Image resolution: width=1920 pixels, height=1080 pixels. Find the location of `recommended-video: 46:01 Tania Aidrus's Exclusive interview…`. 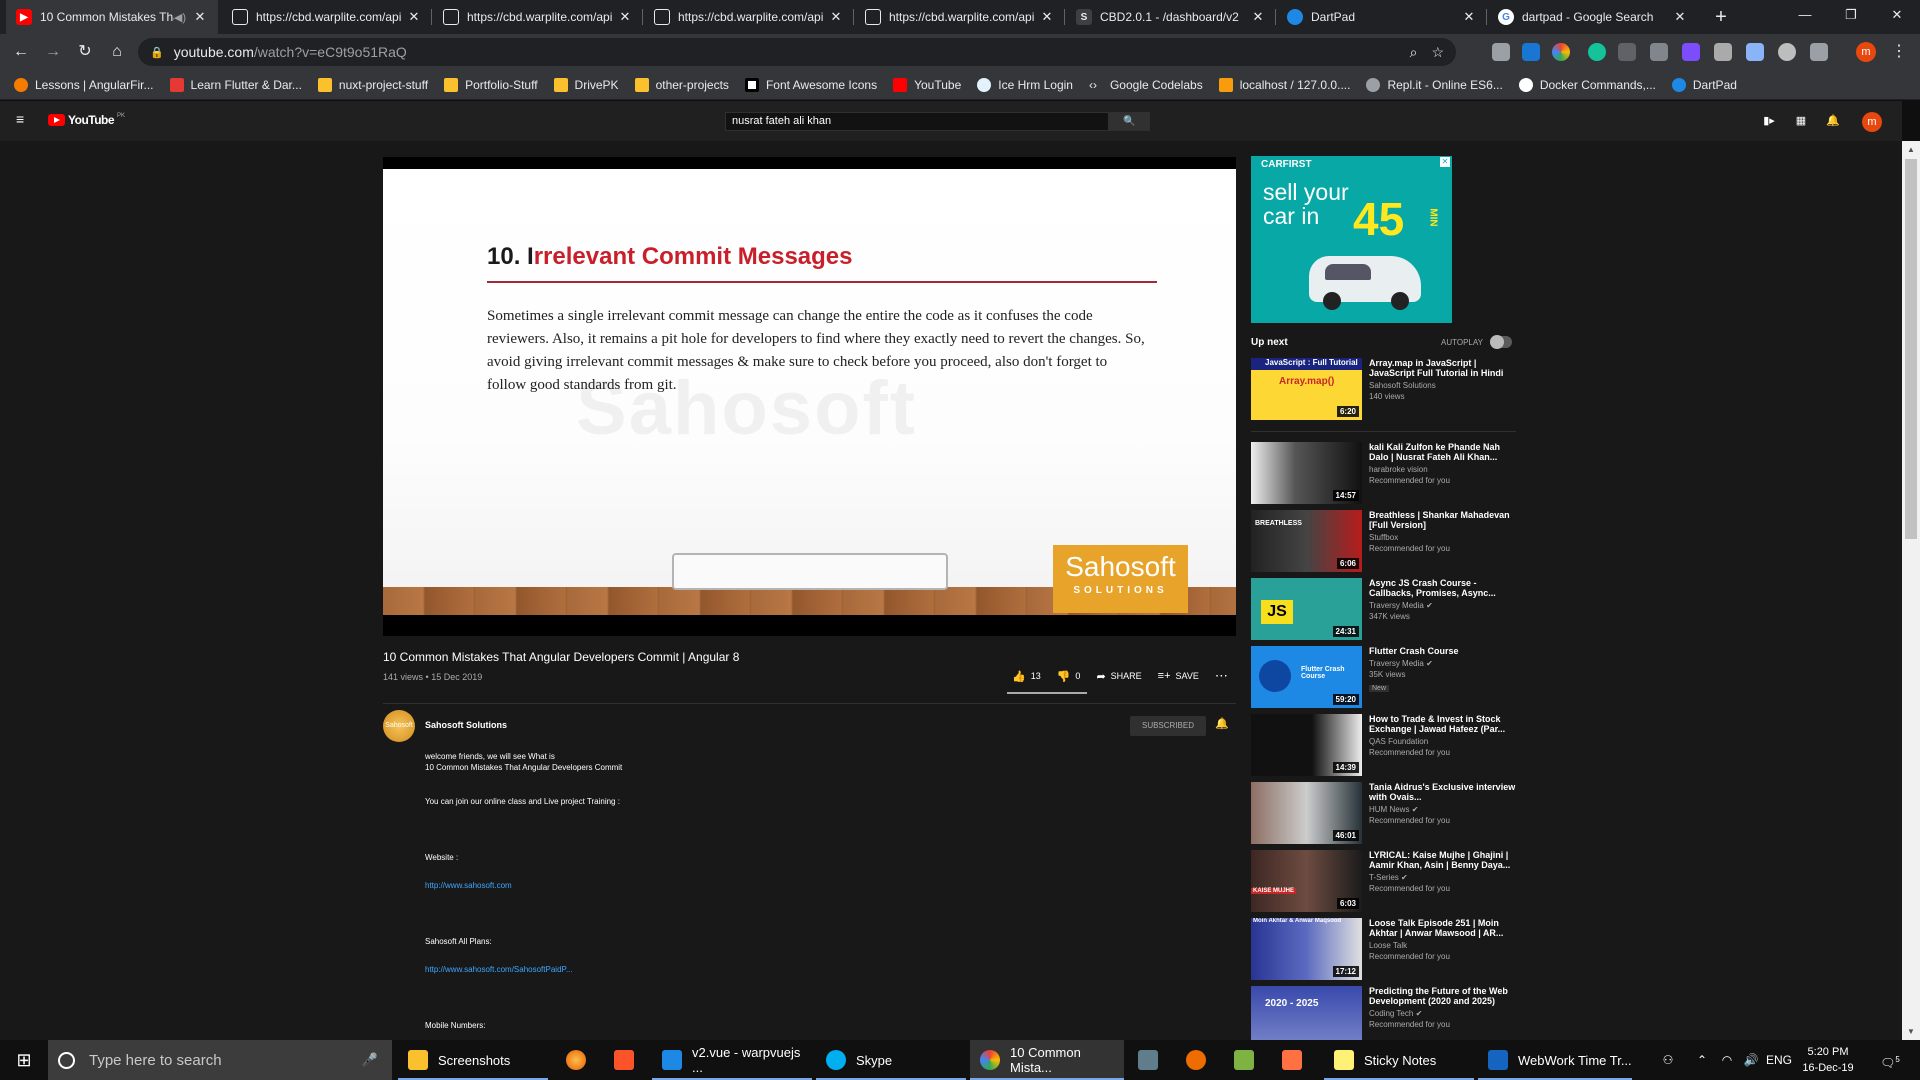

recommended-video: 46:01 Tania Aidrus's Exclusive interview… is located at coordinates (1386, 813).